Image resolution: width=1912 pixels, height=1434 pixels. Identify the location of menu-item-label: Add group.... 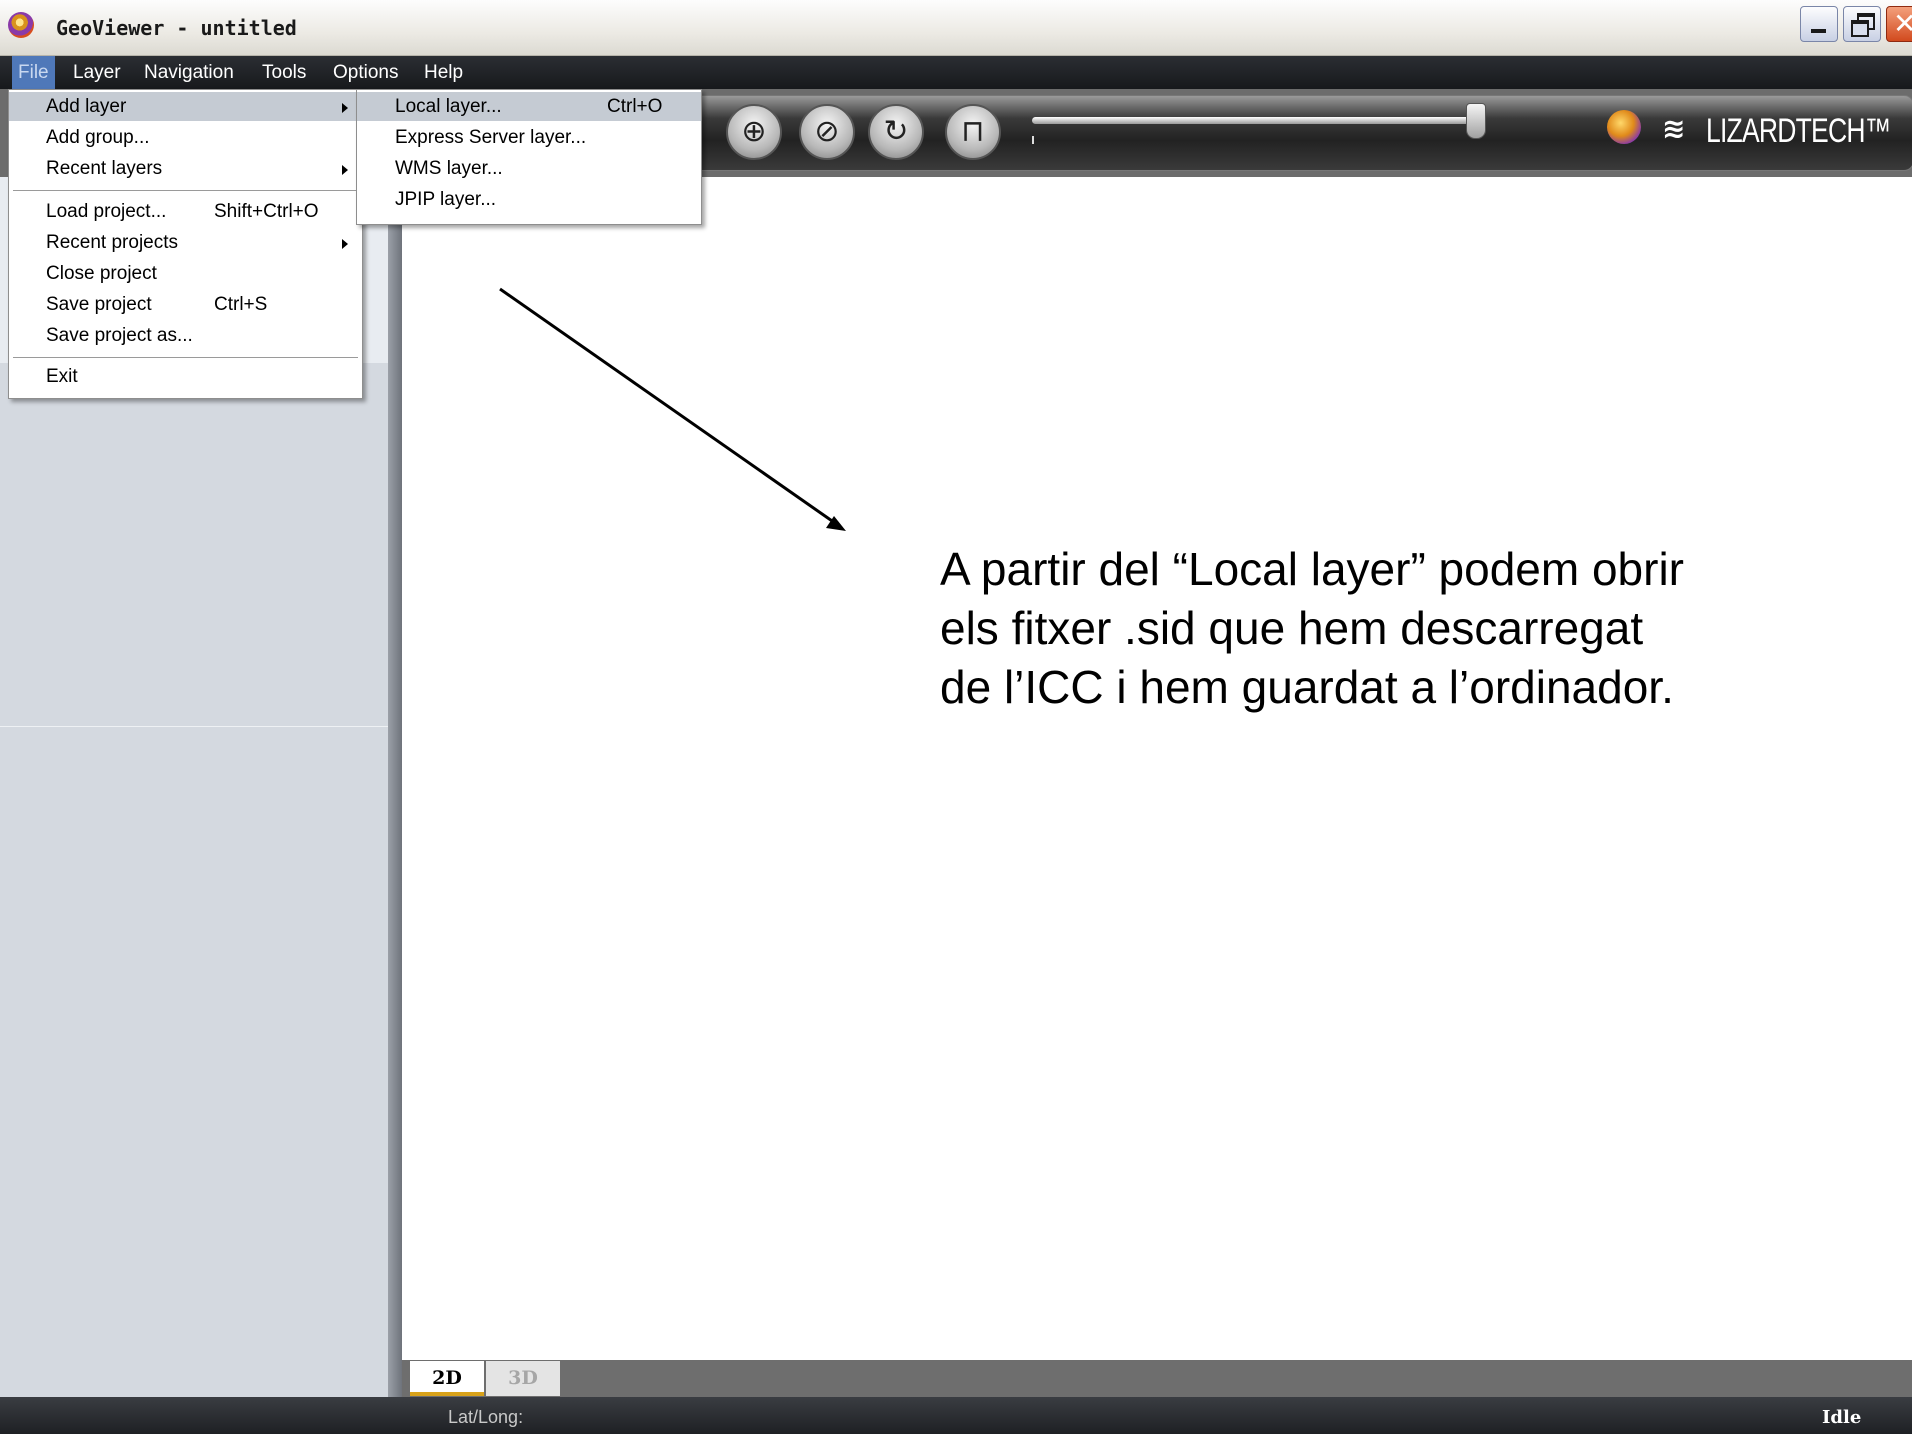
(98, 137).